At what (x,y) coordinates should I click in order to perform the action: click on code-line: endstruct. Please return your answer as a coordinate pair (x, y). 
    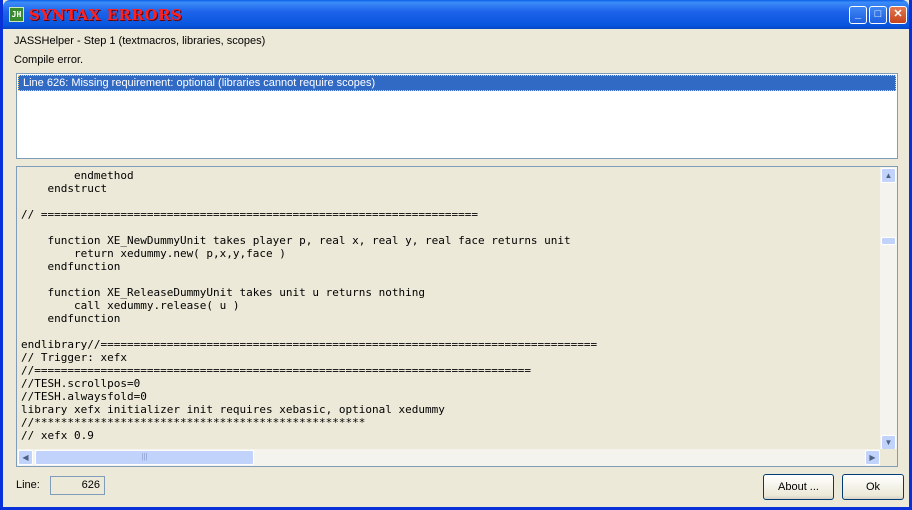
    Looking at the image, I should click on (64, 188).